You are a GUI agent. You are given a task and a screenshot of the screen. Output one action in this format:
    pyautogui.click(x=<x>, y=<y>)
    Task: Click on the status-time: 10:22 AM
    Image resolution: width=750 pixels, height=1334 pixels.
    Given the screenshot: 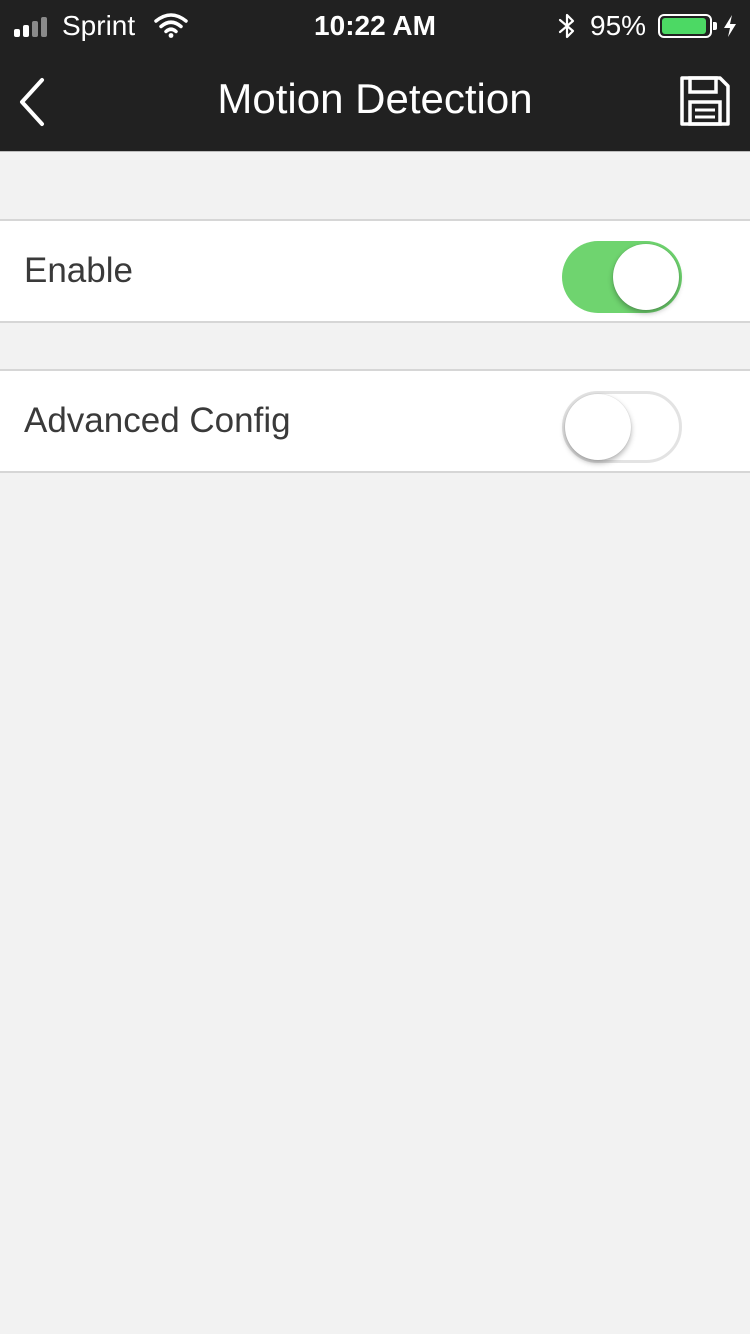 What is the action you would take?
    pyautogui.click(x=375, y=25)
    